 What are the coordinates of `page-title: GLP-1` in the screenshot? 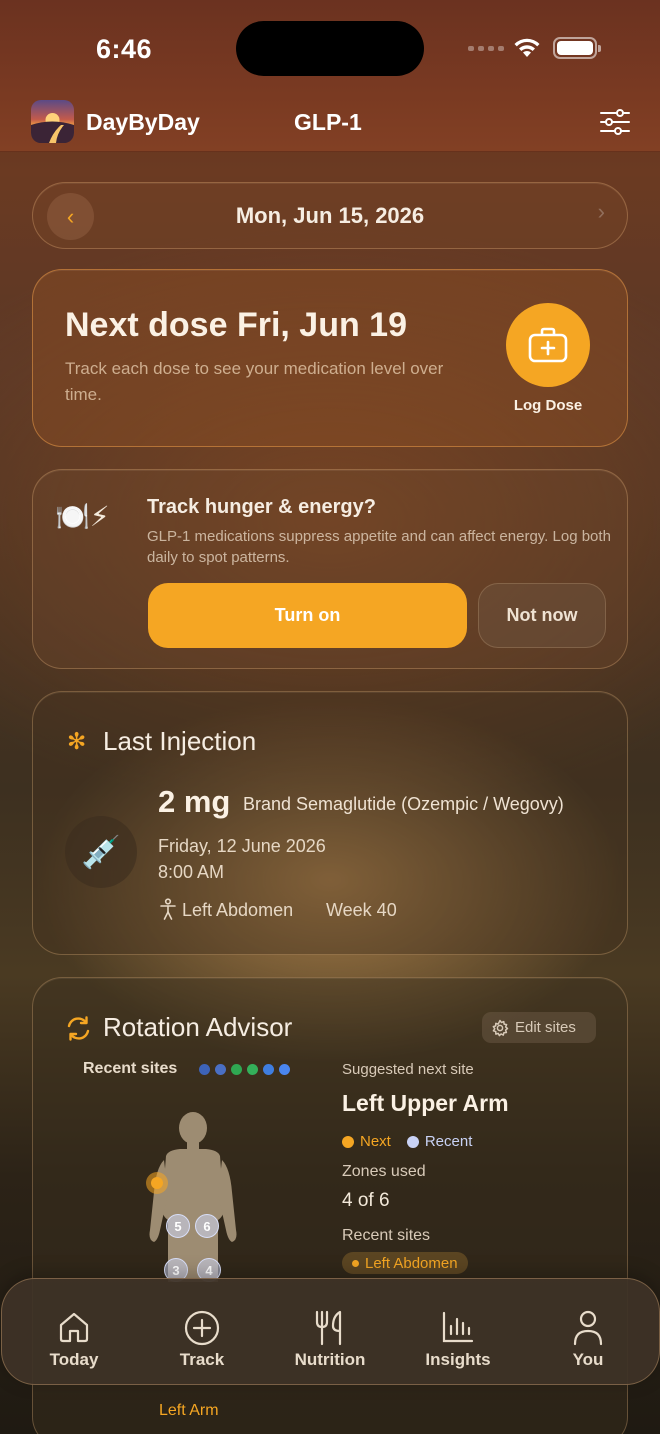 It's located at (328, 122).